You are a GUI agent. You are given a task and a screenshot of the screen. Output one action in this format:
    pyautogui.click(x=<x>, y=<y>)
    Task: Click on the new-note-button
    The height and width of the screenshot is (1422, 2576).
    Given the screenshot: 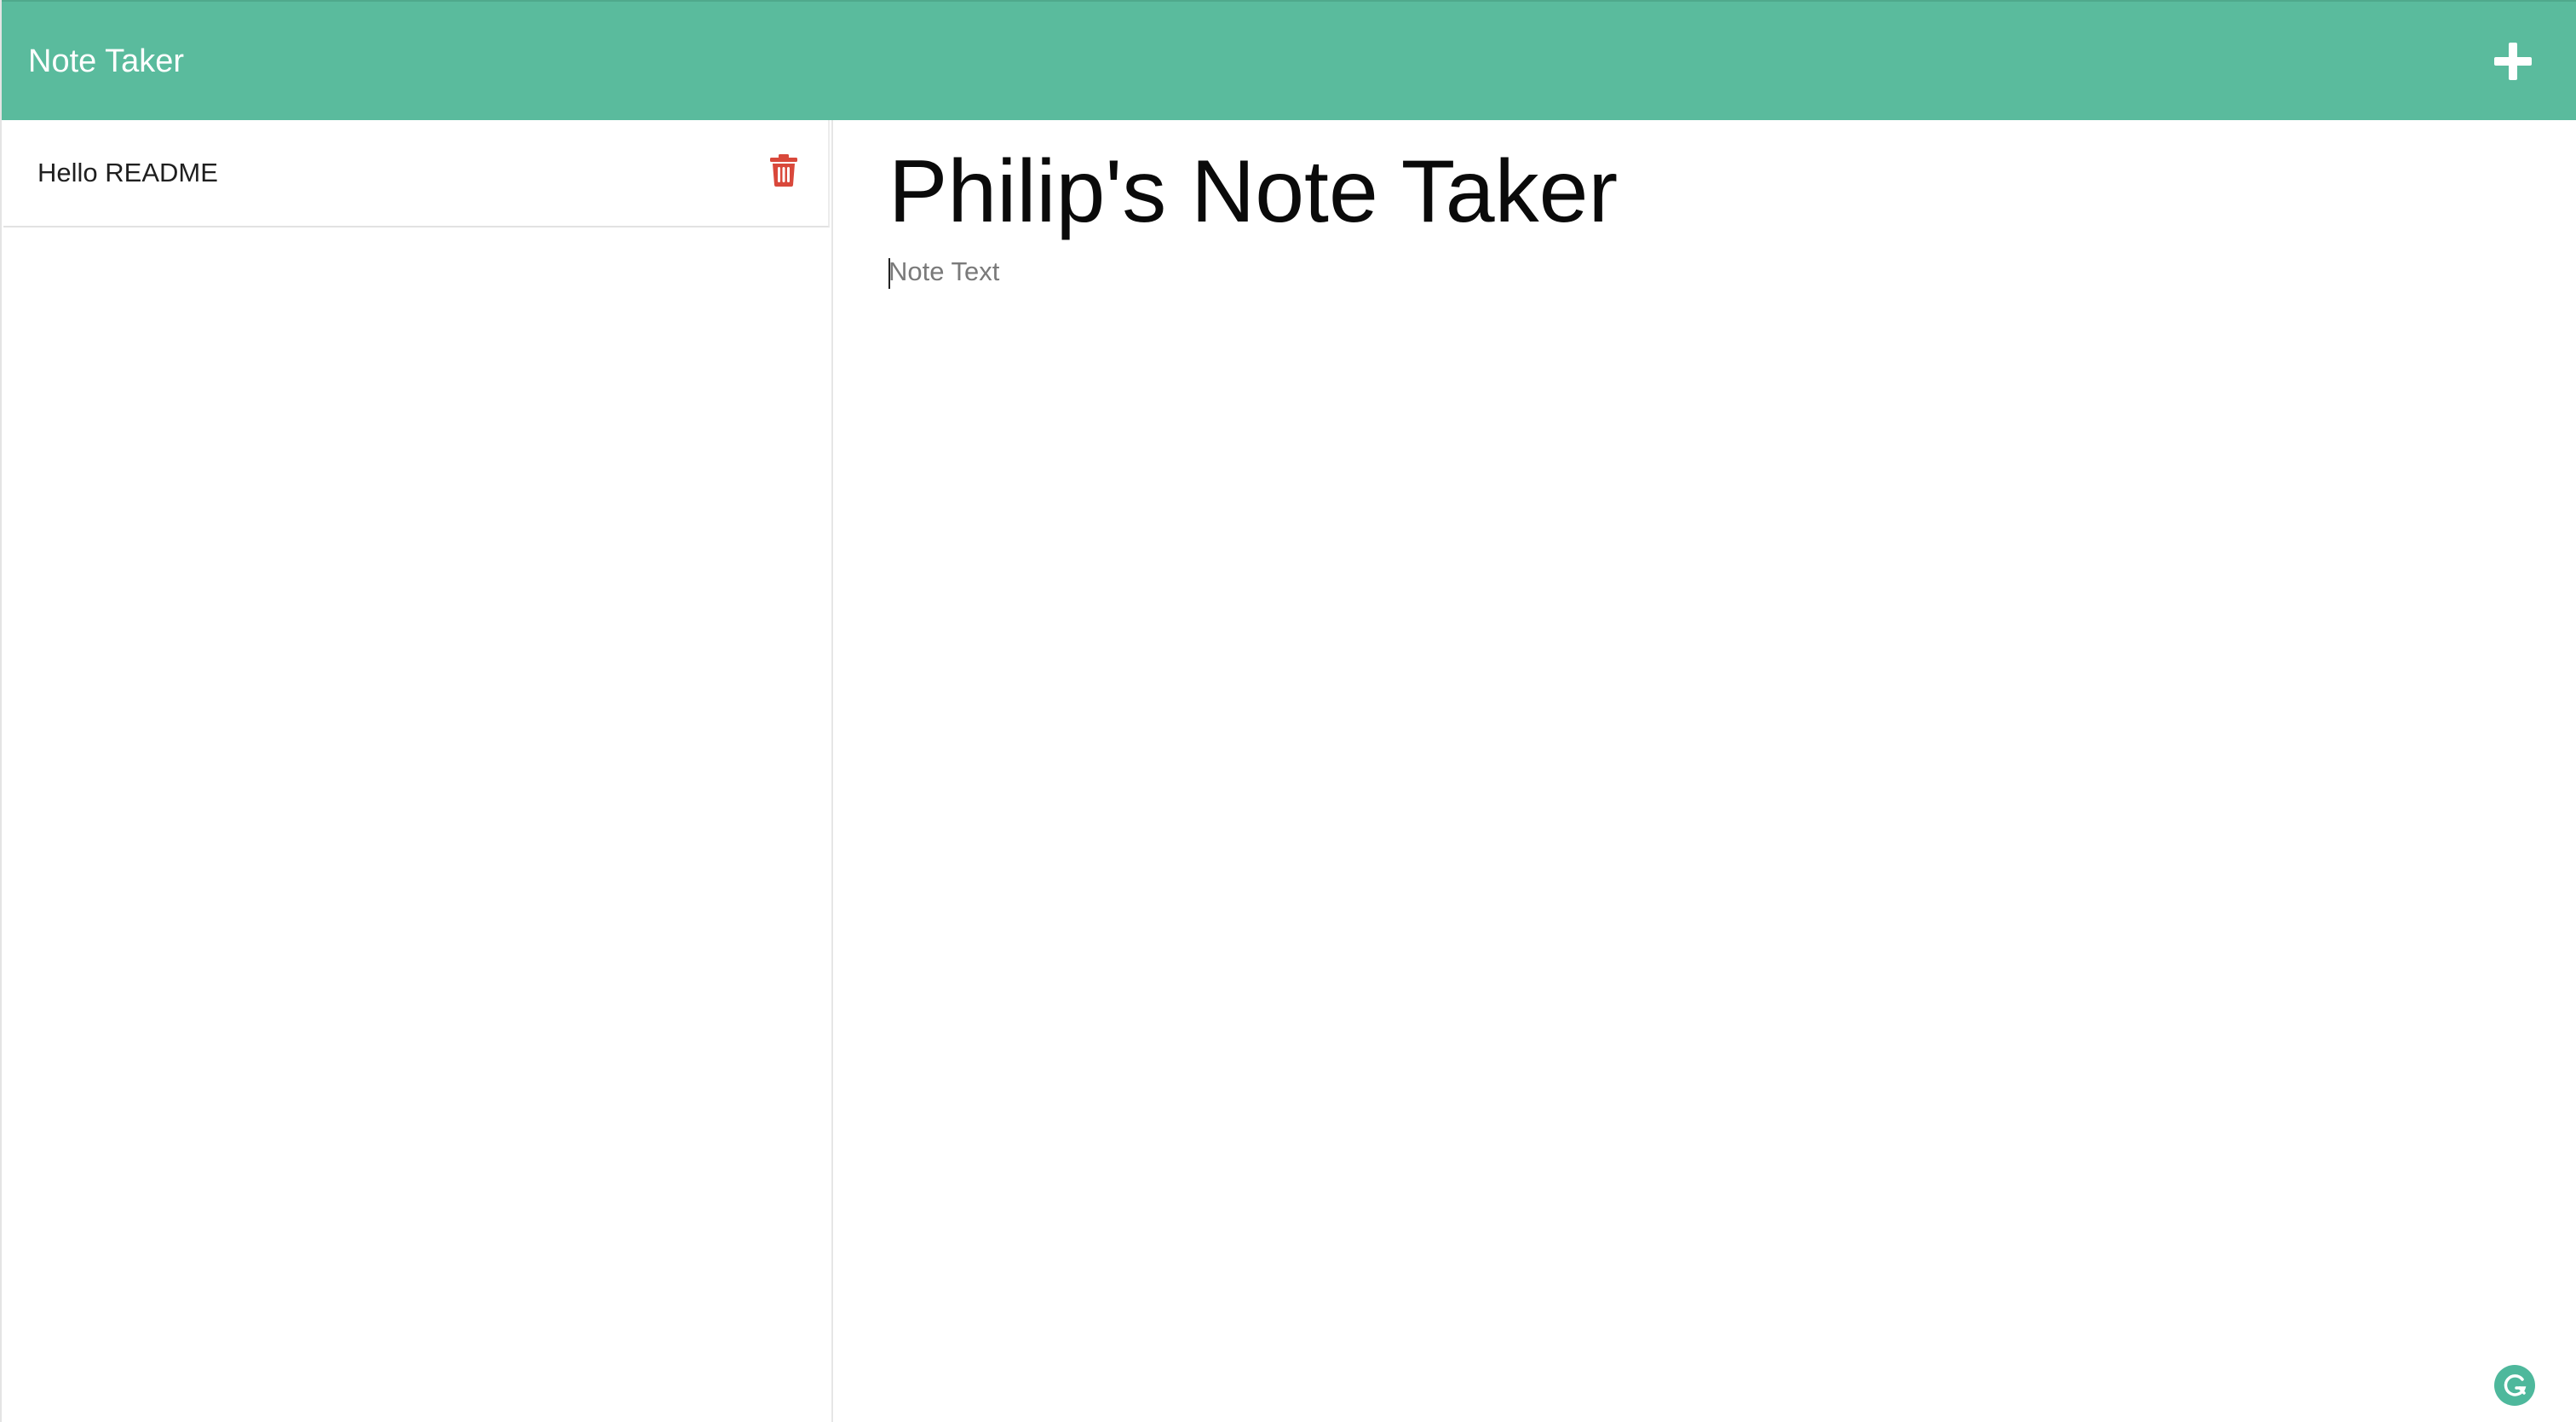 What is the action you would take?
    pyautogui.click(x=2513, y=61)
    